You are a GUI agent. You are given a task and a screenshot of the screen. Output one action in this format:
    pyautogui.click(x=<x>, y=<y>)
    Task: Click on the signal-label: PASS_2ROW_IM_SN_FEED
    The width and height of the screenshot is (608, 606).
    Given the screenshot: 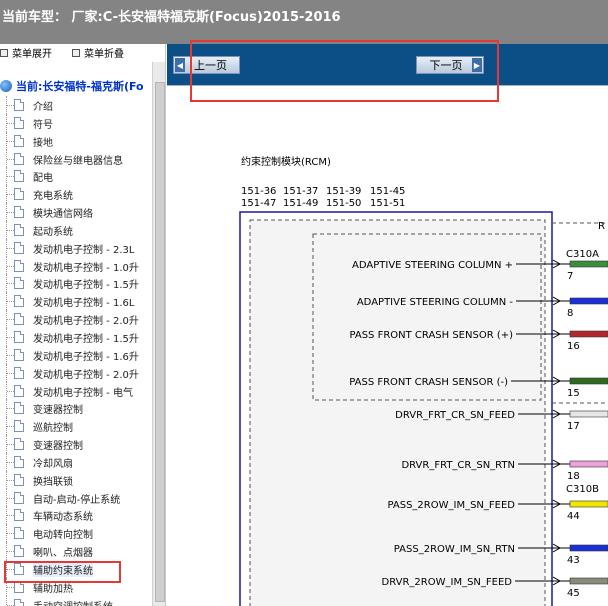 What is the action you would take?
    pyautogui.click(x=452, y=505)
    